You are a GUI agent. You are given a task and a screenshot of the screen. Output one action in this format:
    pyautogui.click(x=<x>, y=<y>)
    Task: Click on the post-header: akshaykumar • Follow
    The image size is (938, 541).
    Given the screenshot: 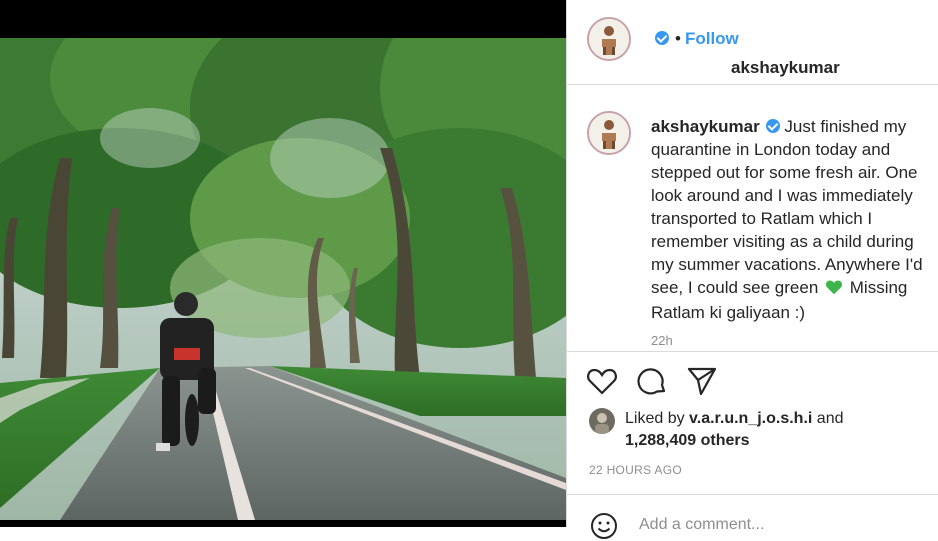 What is the action you would take?
    pyautogui.click(x=752, y=42)
    